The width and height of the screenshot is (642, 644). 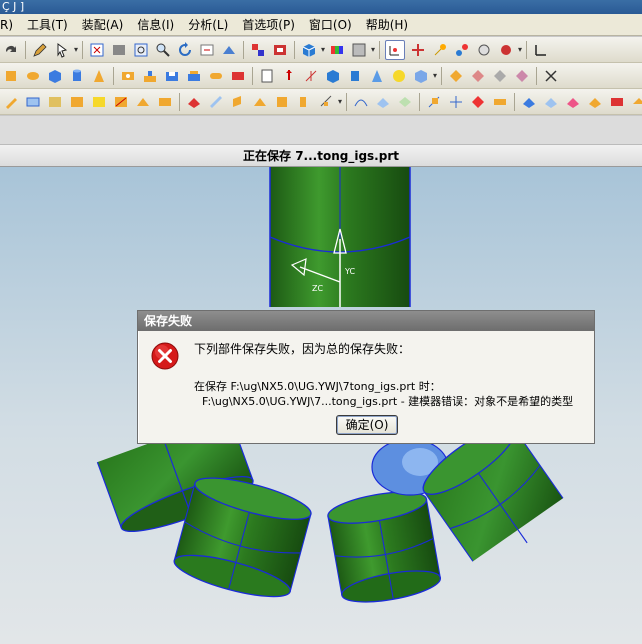 What do you see at coordinates (333, 76) in the screenshot?
I see `sphere-blue-icon` at bounding box center [333, 76].